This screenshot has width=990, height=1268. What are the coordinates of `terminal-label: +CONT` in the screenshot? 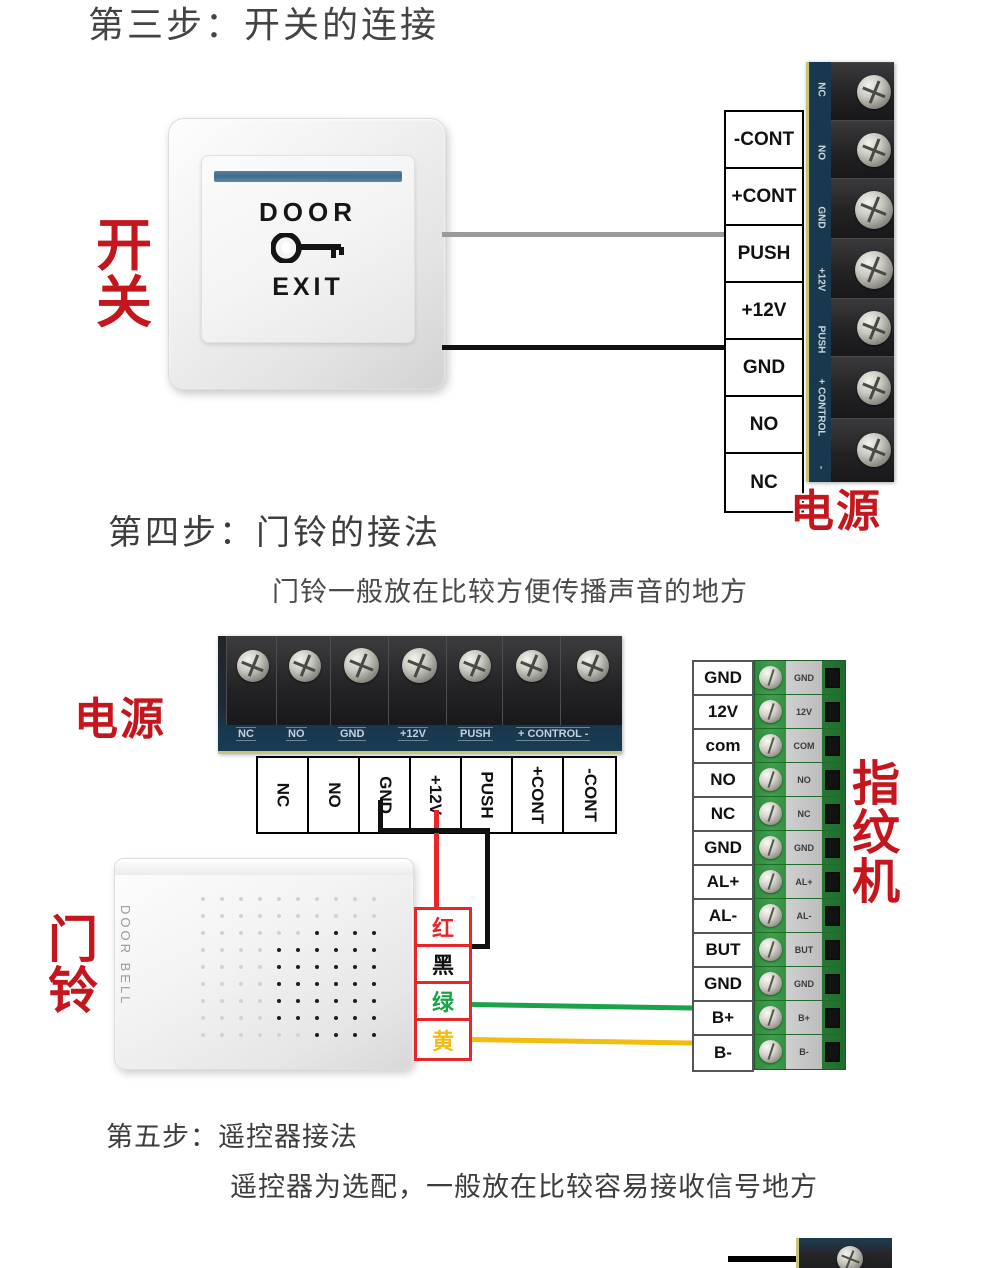 It's located at (538, 795).